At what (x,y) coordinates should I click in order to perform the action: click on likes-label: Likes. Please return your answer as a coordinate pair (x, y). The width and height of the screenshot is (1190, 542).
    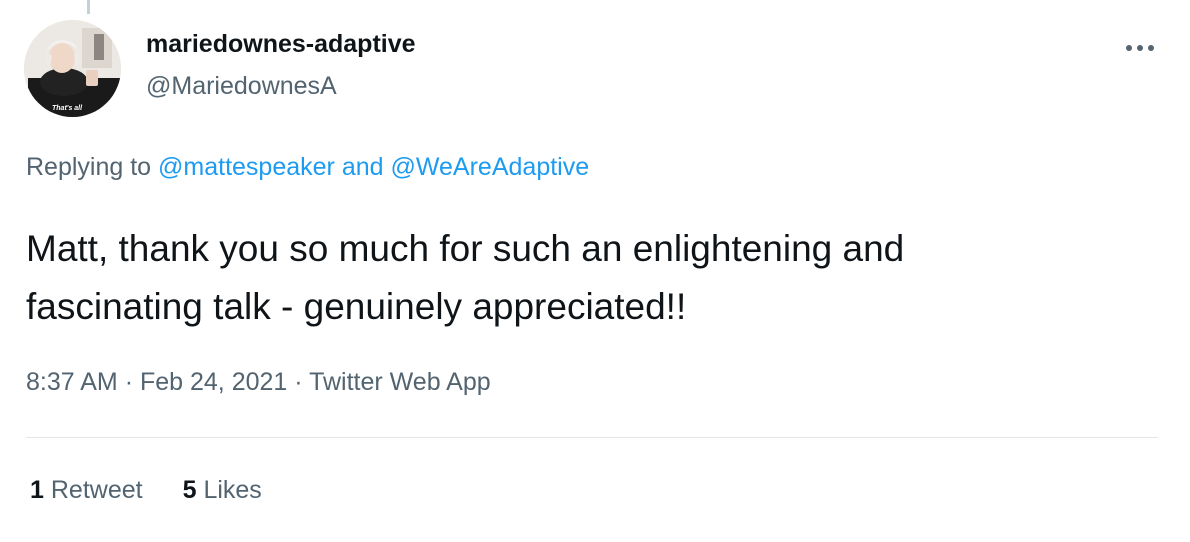
    Looking at the image, I should click on (232, 490).